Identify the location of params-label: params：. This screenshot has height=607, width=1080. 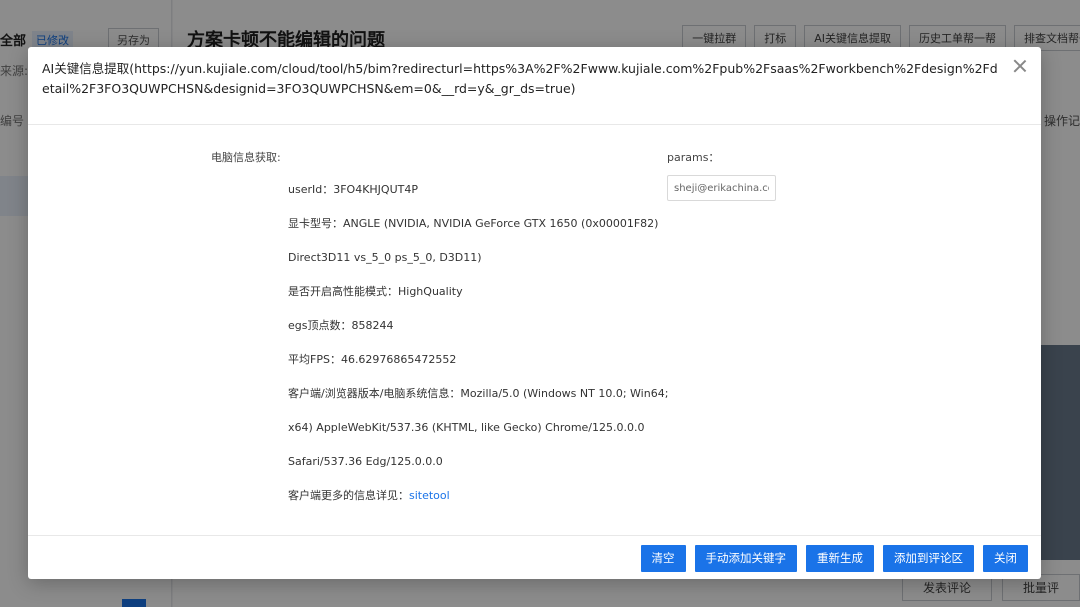
(693, 157).